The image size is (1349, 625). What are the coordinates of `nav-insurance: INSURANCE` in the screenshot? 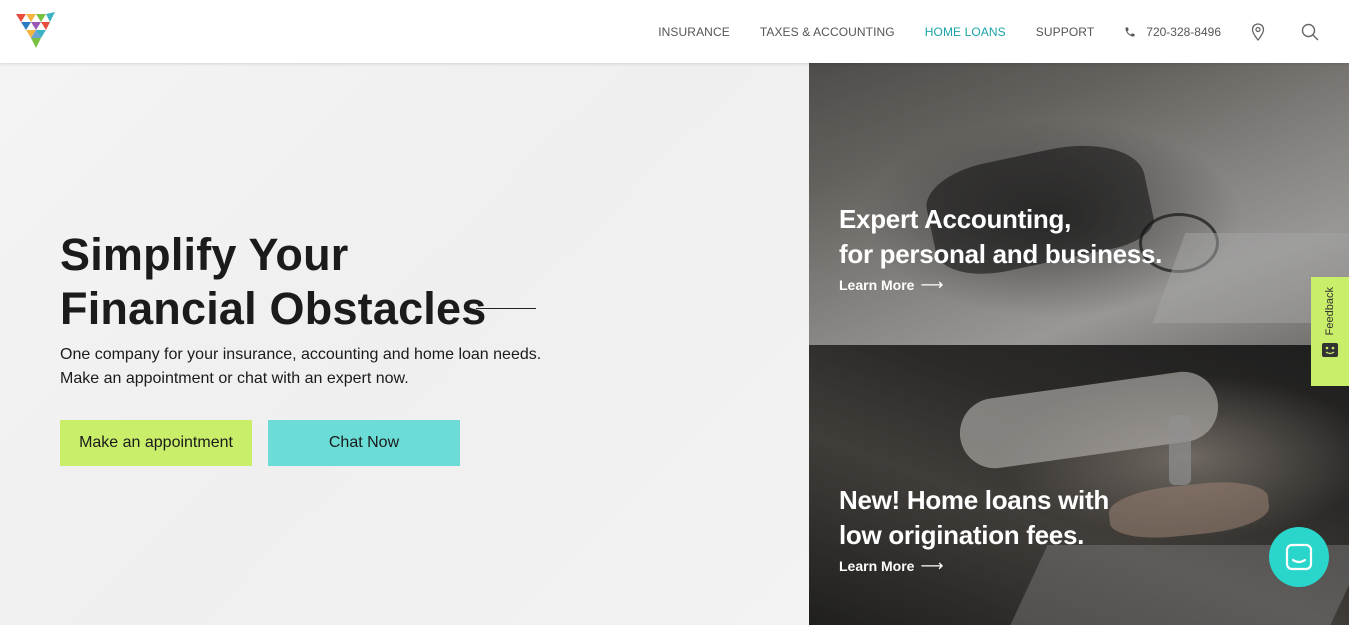 It's located at (694, 32).